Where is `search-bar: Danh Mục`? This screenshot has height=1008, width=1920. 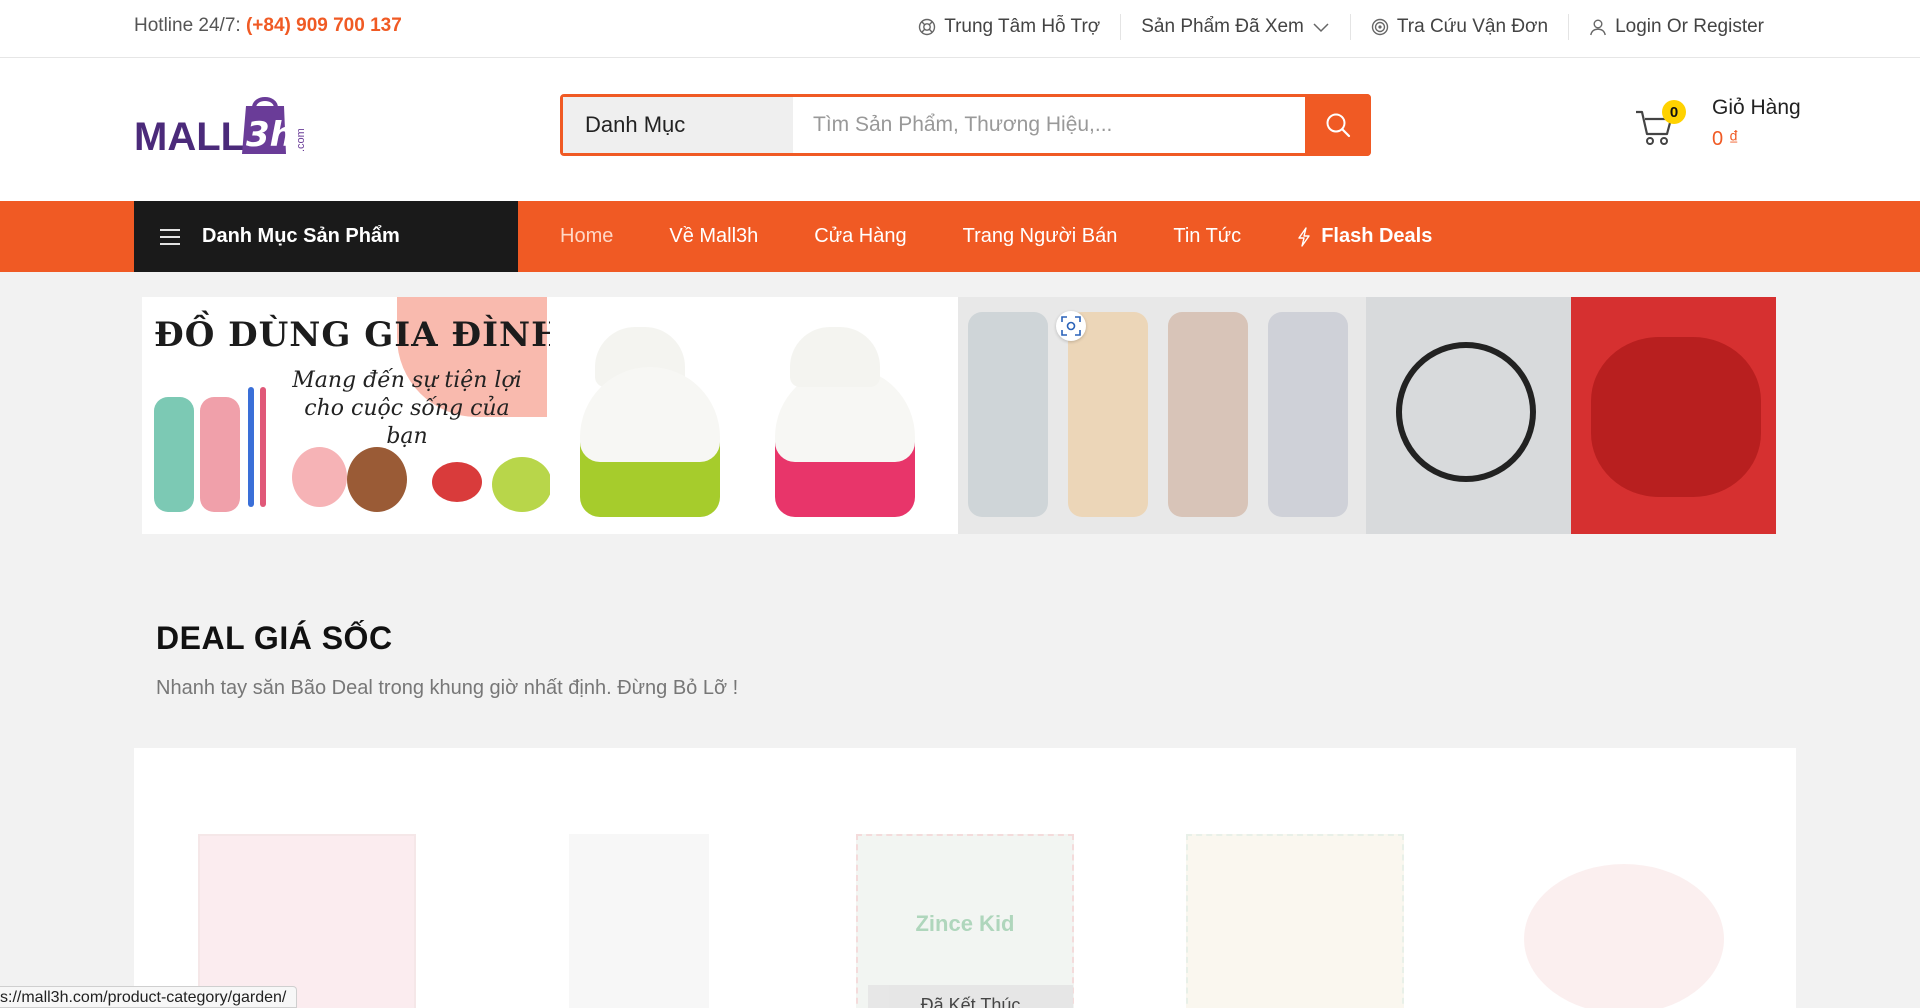
search-bar: Danh Mục is located at coordinates (965, 125).